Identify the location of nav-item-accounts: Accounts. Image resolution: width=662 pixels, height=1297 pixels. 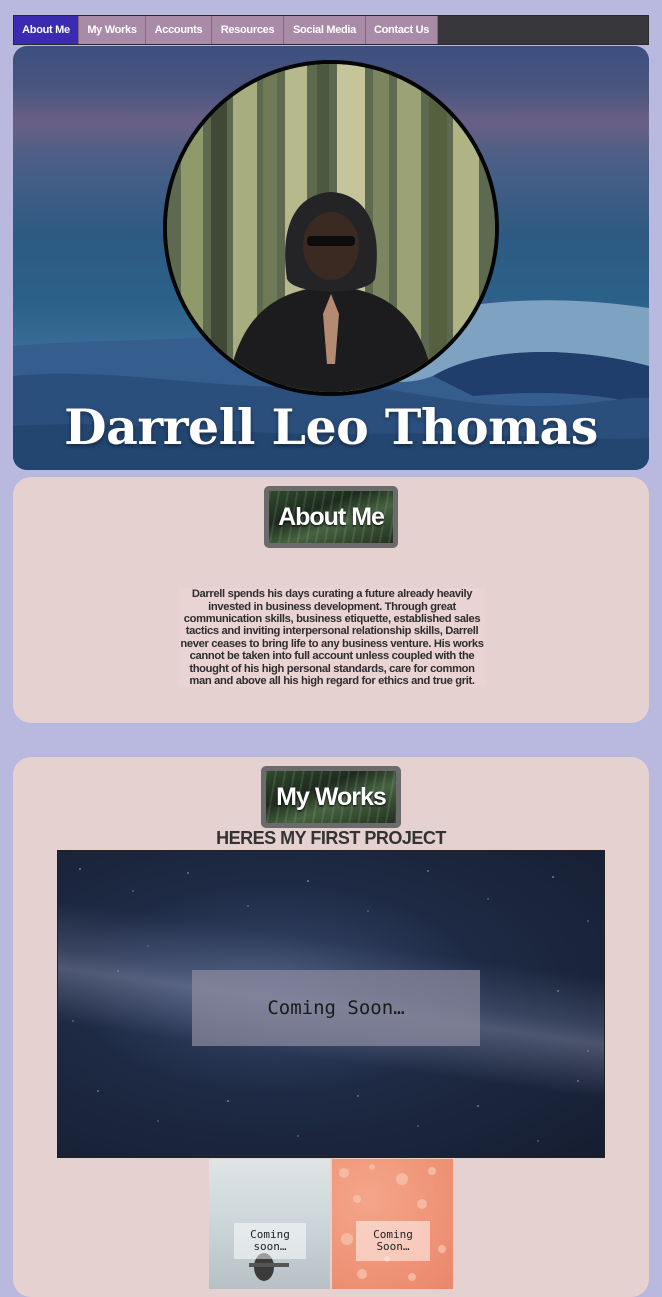
(179, 30).